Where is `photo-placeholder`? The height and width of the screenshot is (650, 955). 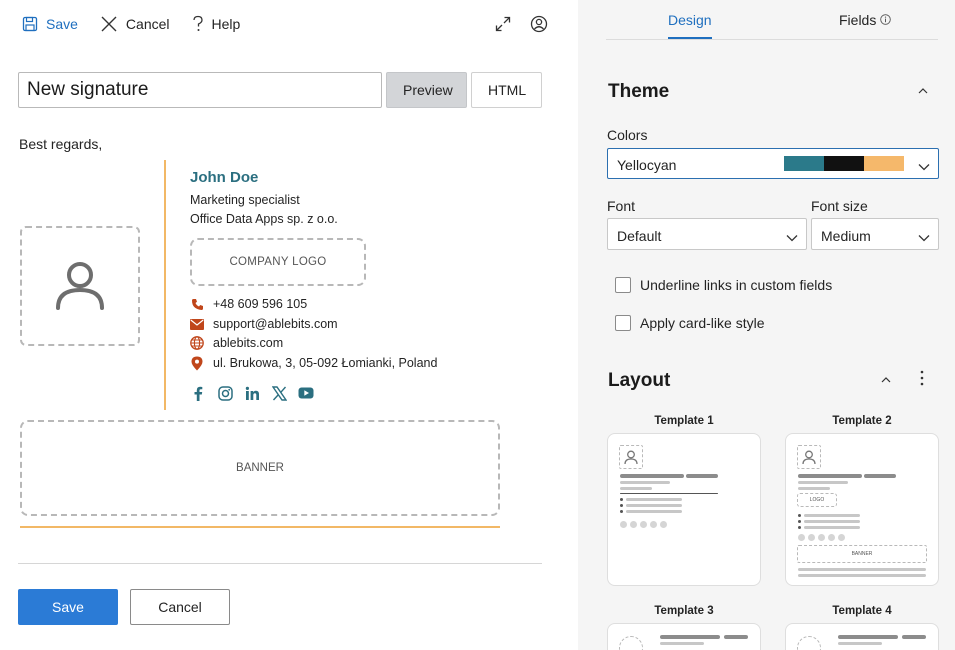 photo-placeholder is located at coordinates (80, 286).